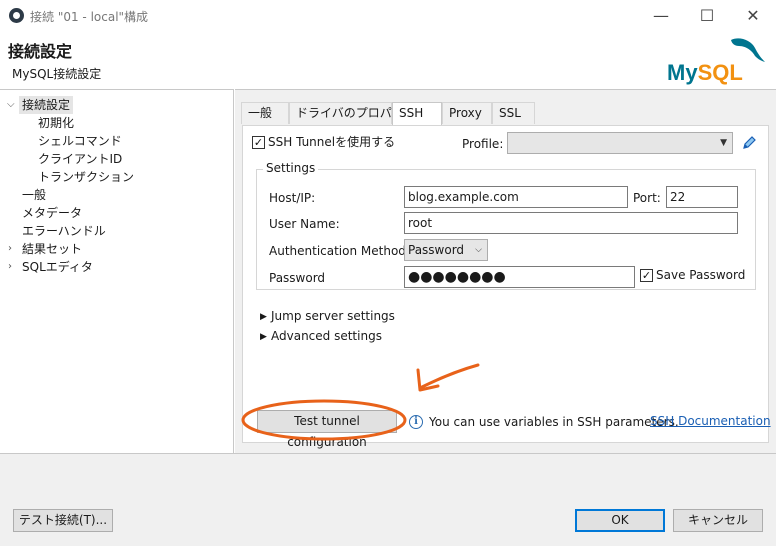  What do you see at coordinates (89, 17) in the screenshot?
I see `window-title: 接続 "01 - local"構成` at bounding box center [89, 17].